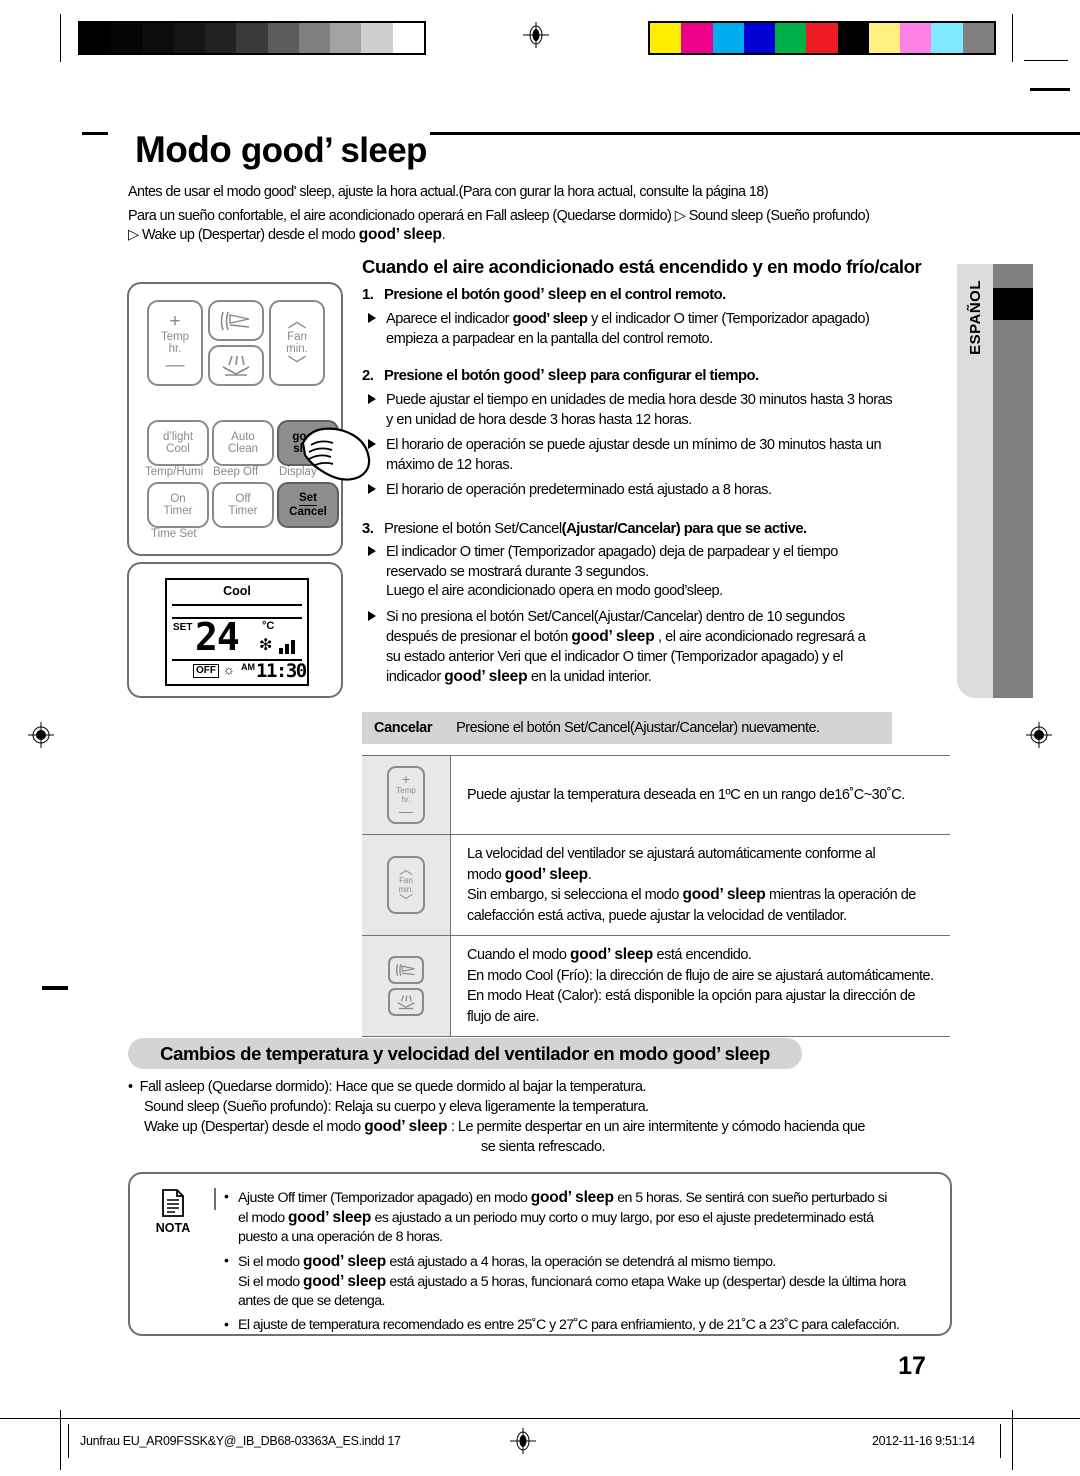 Image resolution: width=1080 pixels, height=1476 pixels. Describe the element at coordinates (449, 464) in the screenshot. I see `step-2-b2-line-2: máximo de 12 horas.` at that location.